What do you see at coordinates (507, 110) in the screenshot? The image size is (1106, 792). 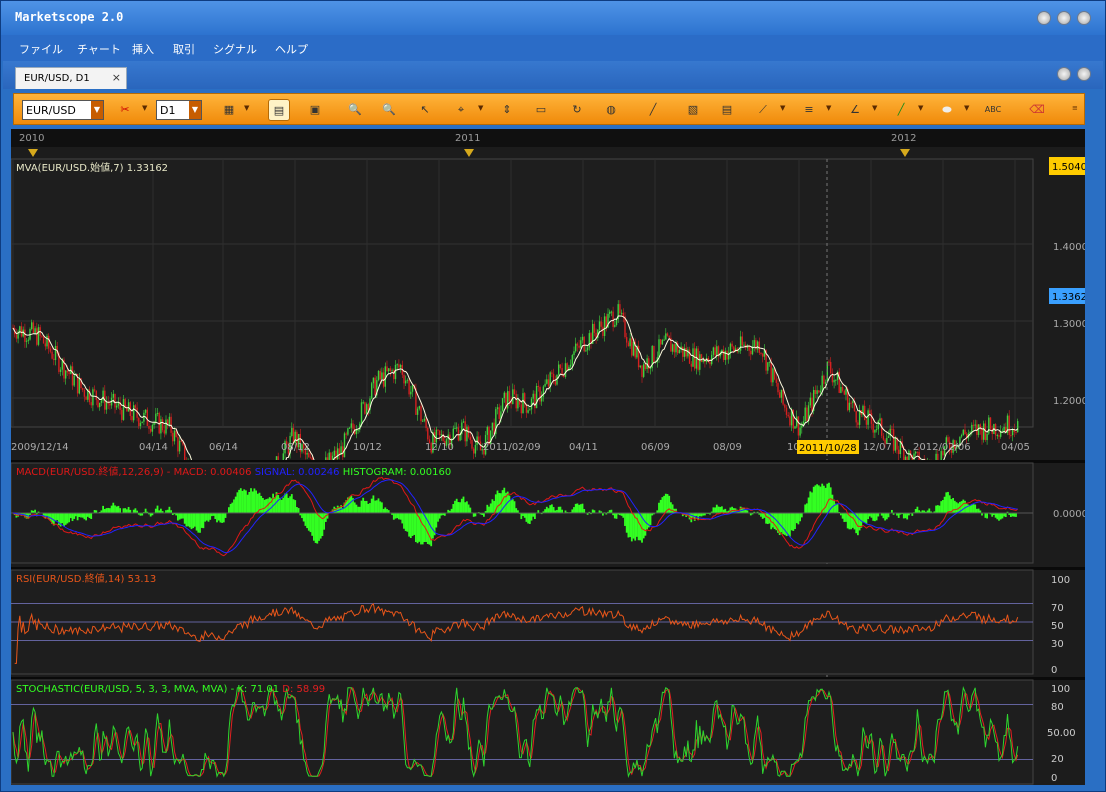 I see `scroll-icon: ⇕` at bounding box center [507, 110].